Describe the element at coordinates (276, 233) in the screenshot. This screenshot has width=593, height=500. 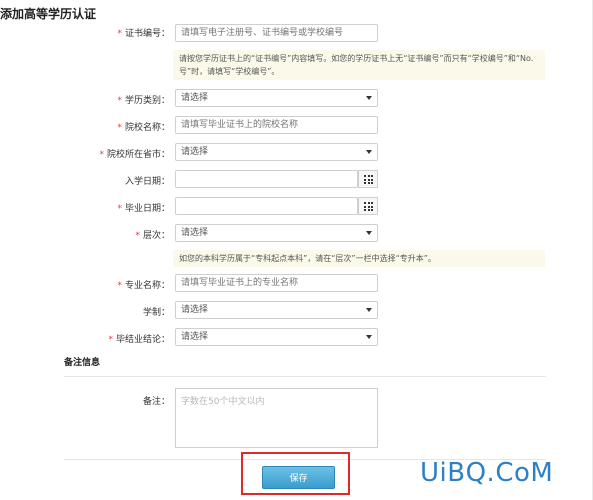
I see `level-select: 请选择` at that location.